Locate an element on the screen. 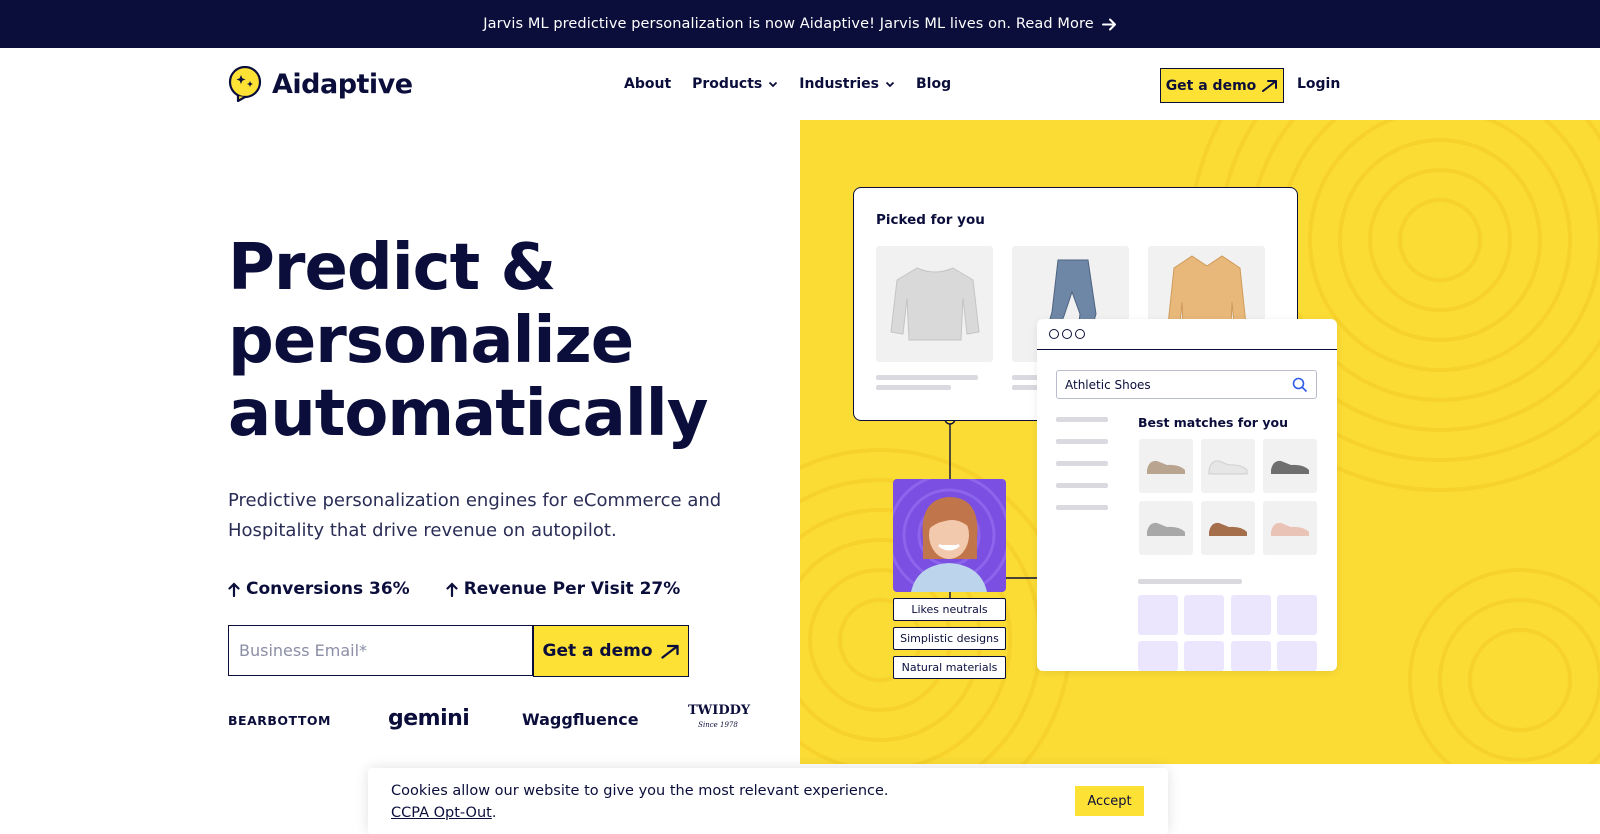 Image resolution: width=1600 pixels, height=834 pixels. header-get-demo-button: Get a demo is located at coordinates (1222, 85).